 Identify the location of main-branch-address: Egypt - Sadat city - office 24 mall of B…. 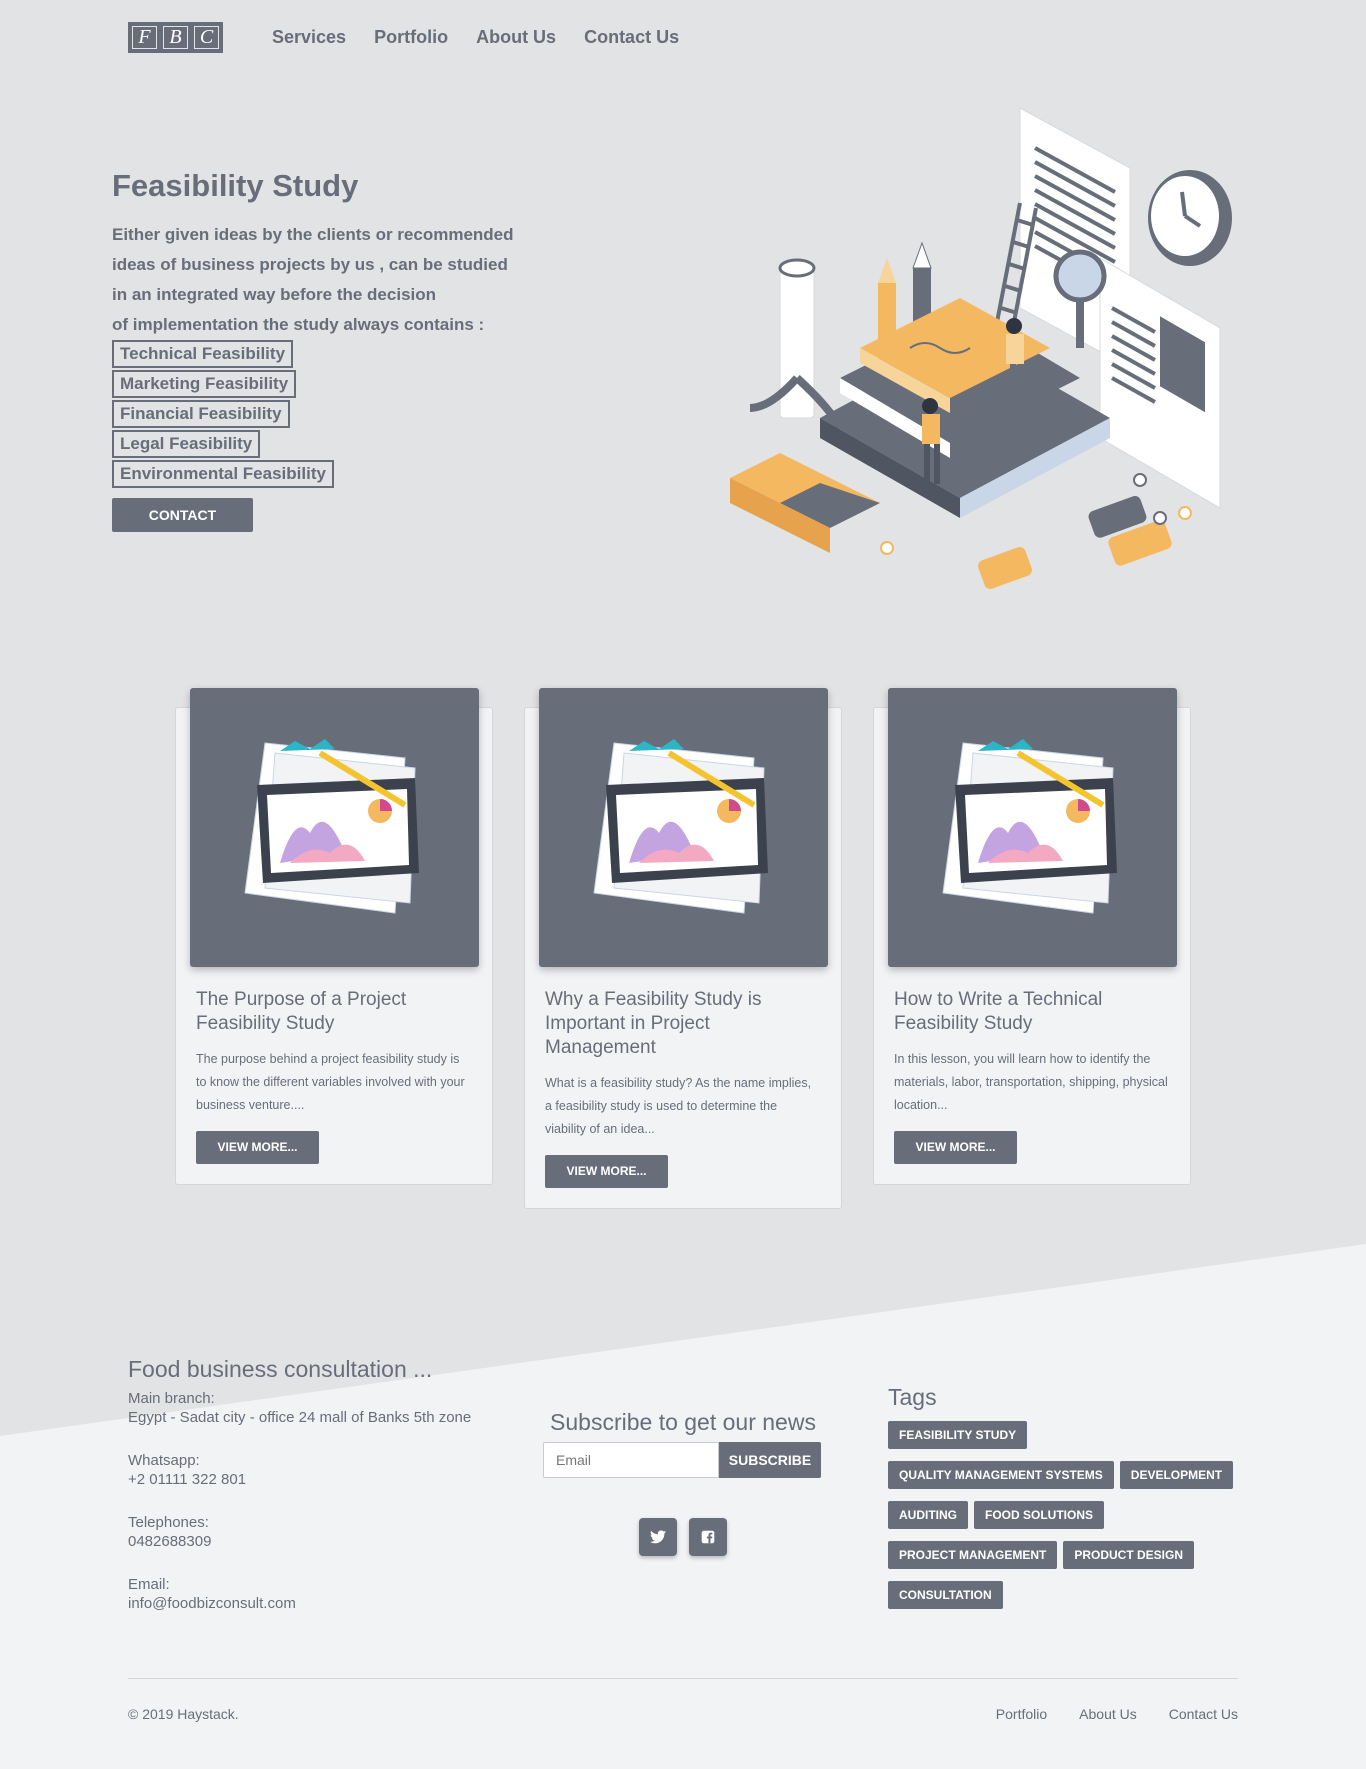
(300, 1417).